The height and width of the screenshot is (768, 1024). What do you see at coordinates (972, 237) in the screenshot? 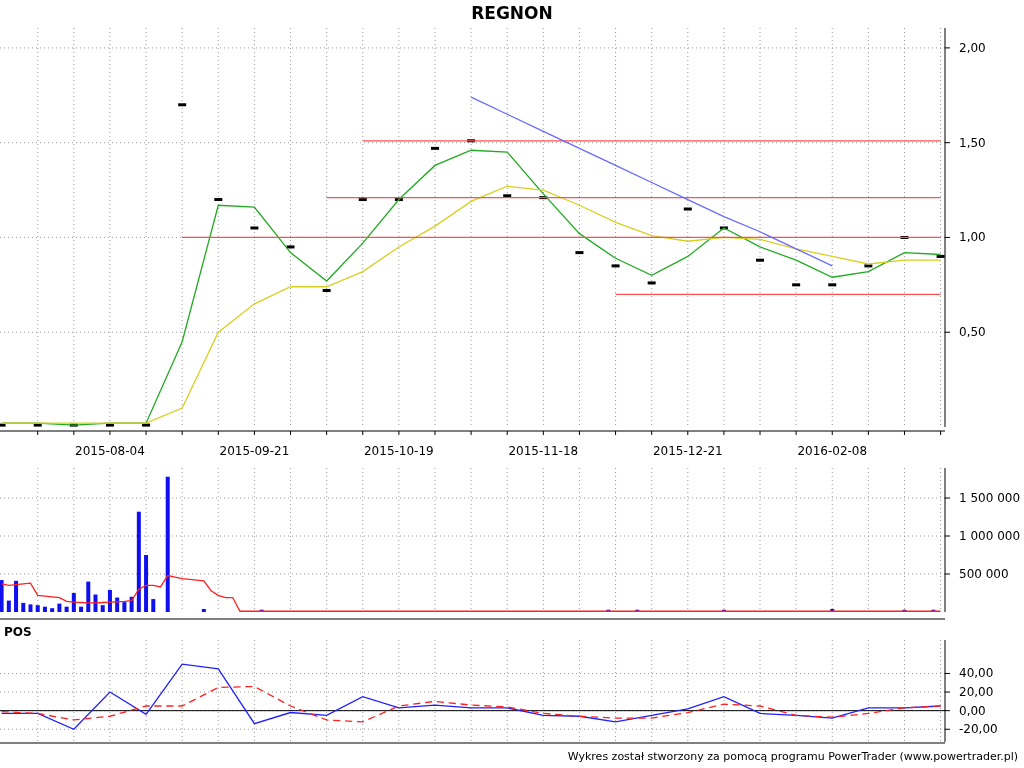
I see `axis-label: 1,00` at bounding box center [972, 237].